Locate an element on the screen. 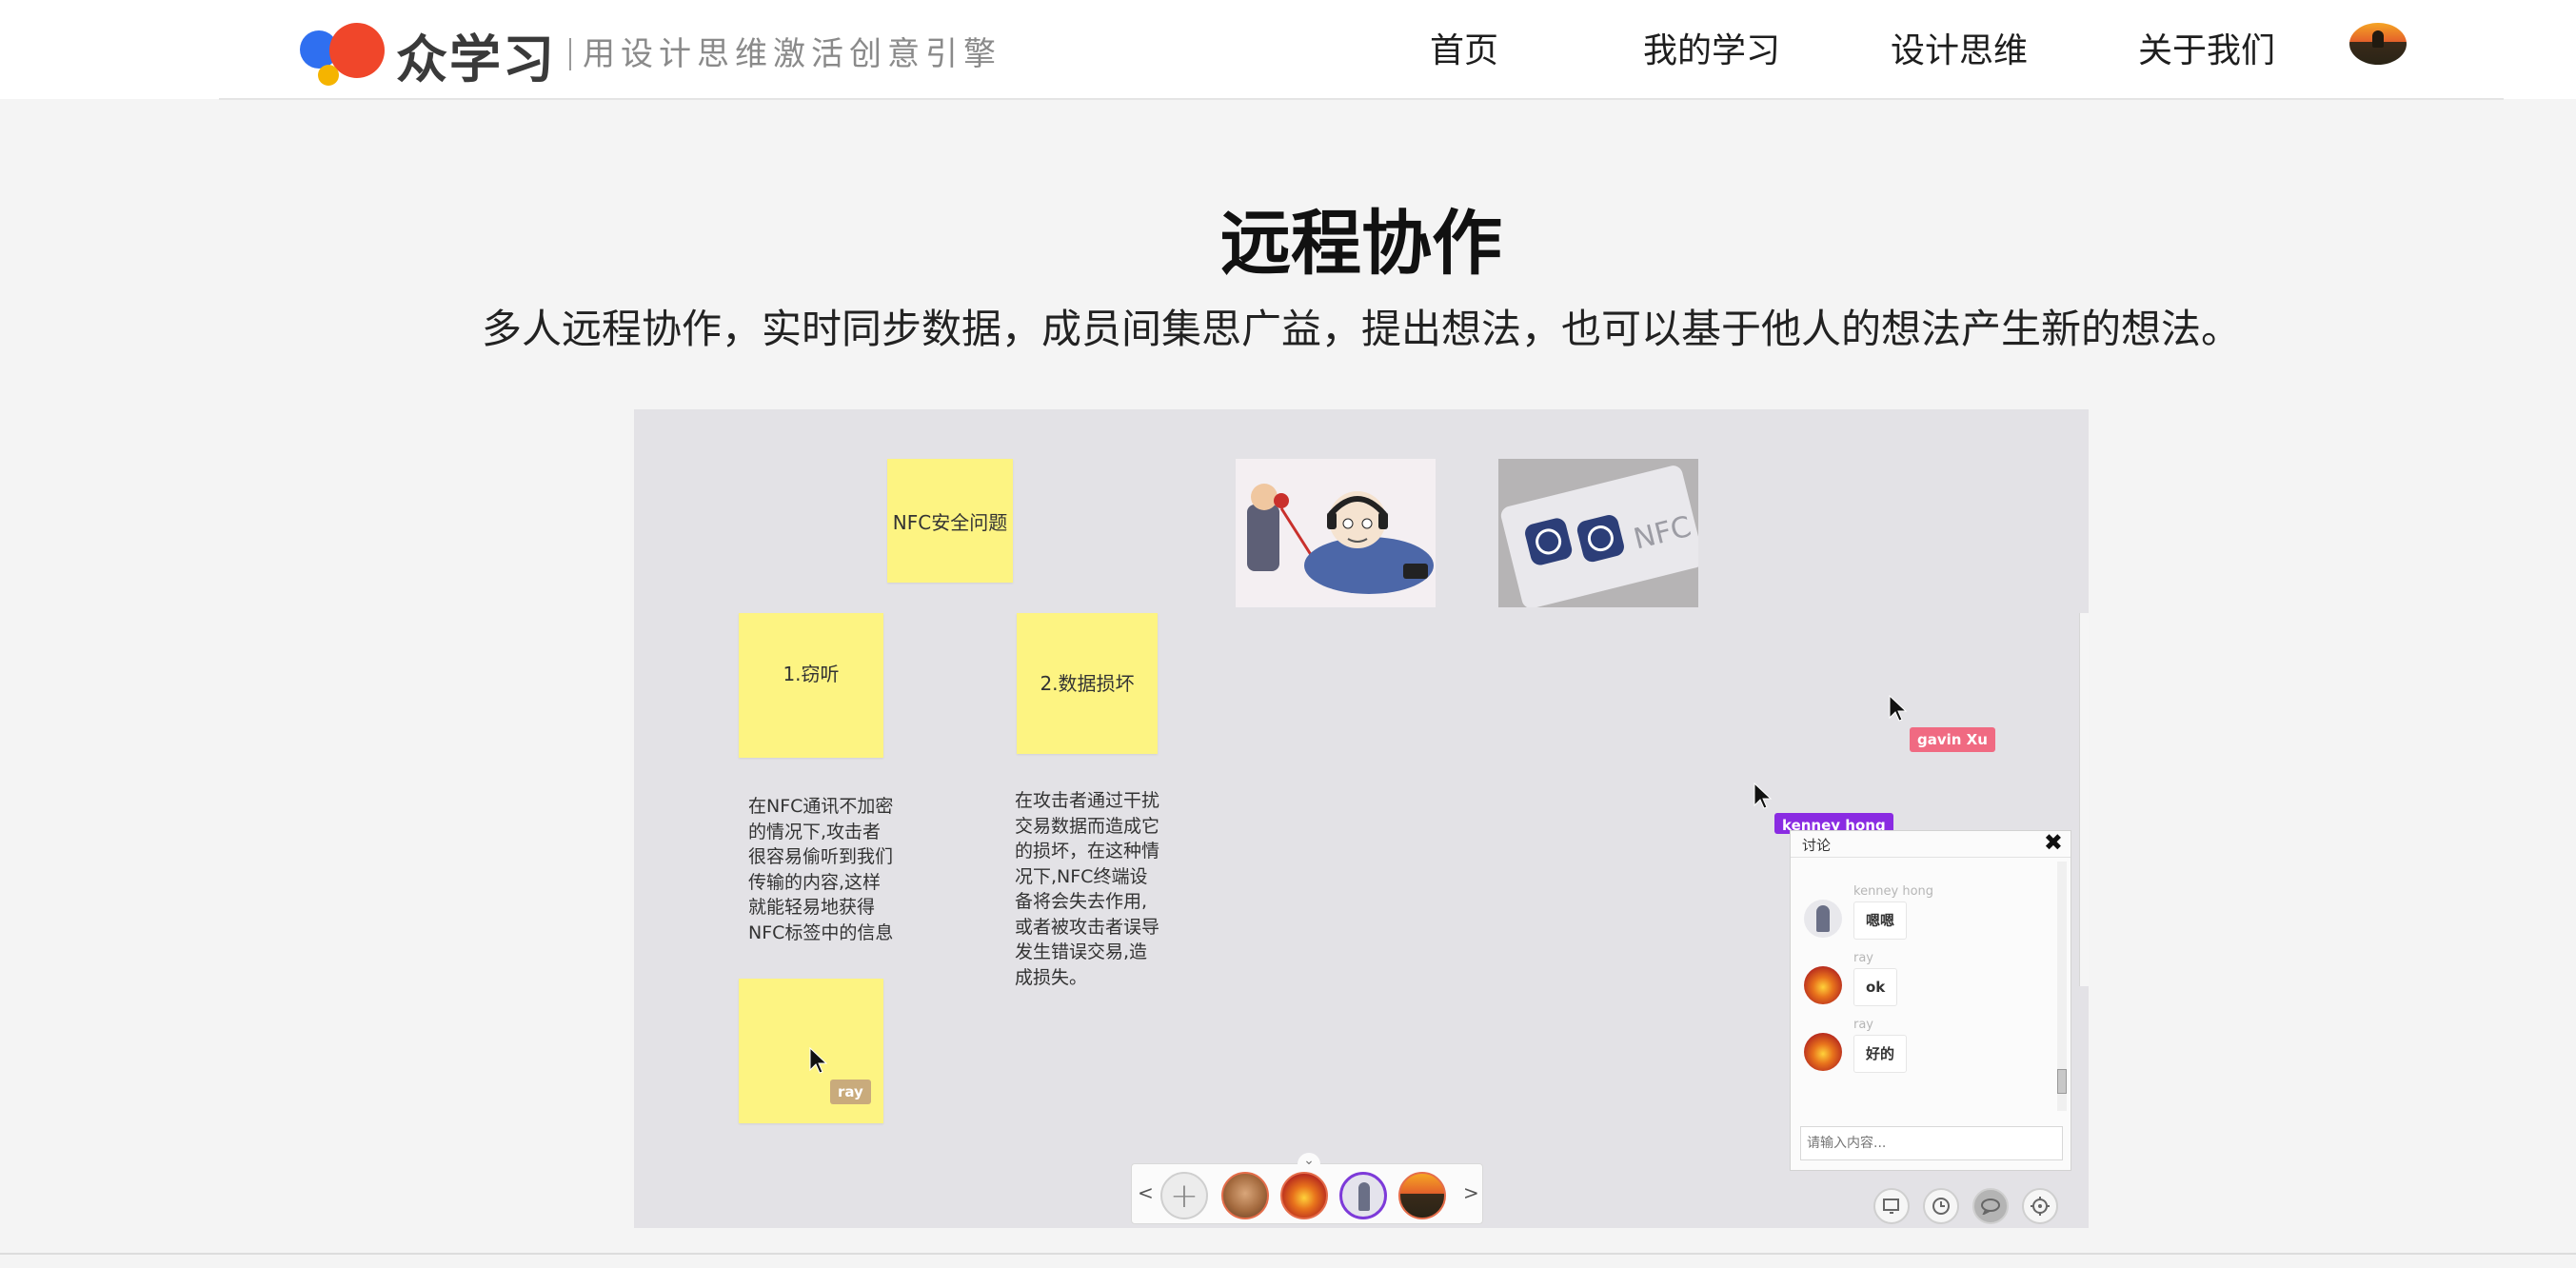 The width and height of the screenshot is (2576, 1268). members-prev-button: < is located at coordinates (1146, 1192).